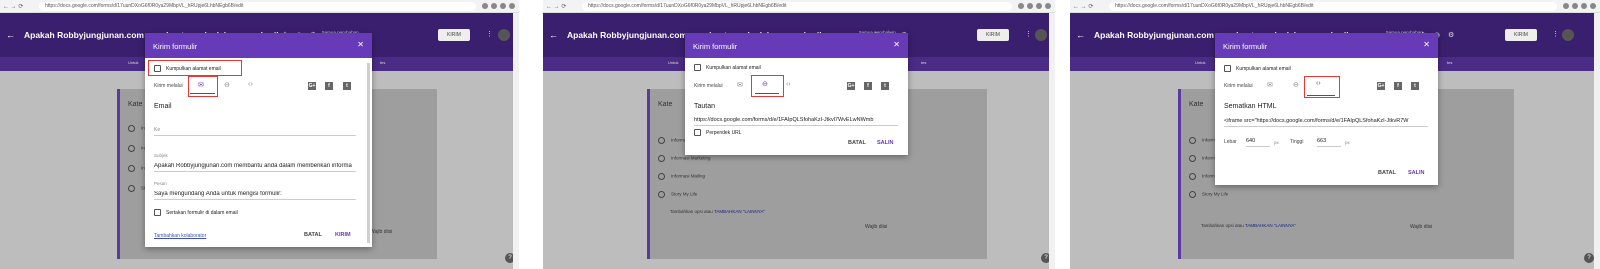  What do you see at coordinates (368, 153) in the screenshot?
I see `dialog-scrollbar` at bounding box center [368, 153].